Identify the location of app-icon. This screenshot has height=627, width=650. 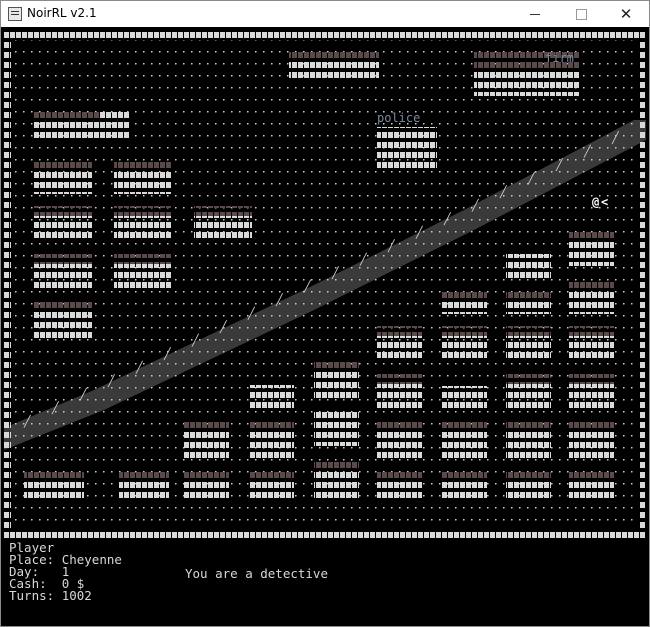
(15, 14).